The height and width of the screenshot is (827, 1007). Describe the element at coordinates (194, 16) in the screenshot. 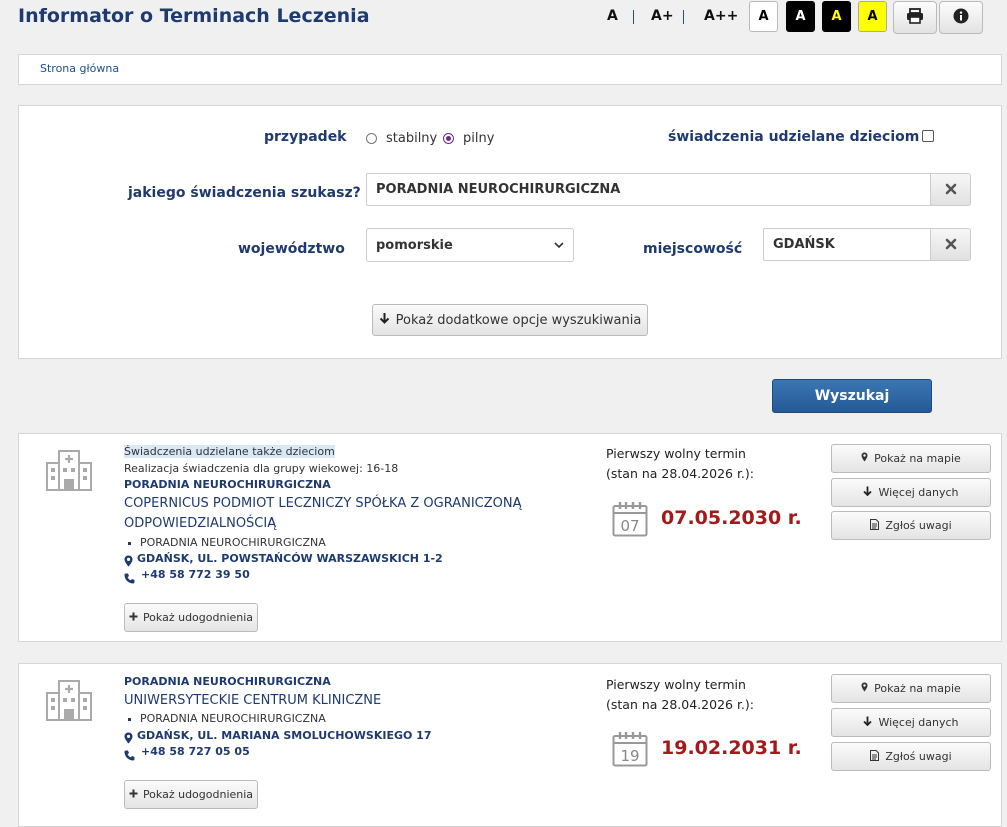

I see `page-title: Informator o Terminach Leczenia` at that location.